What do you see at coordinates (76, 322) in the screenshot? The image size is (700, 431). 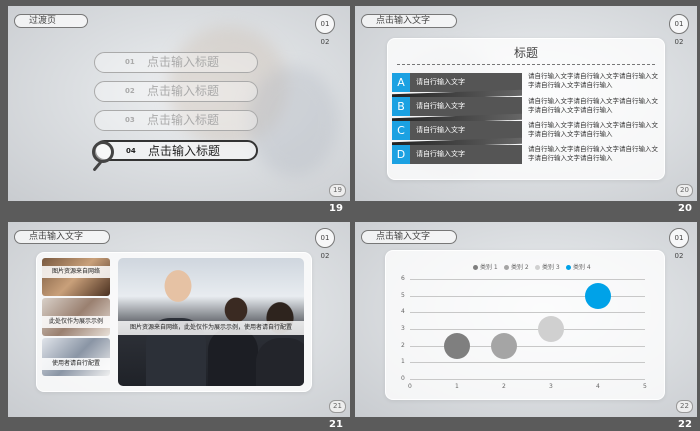 I see `thumbnail-caption: 此处仅作为展示示例` at bounding box center [76, 322].